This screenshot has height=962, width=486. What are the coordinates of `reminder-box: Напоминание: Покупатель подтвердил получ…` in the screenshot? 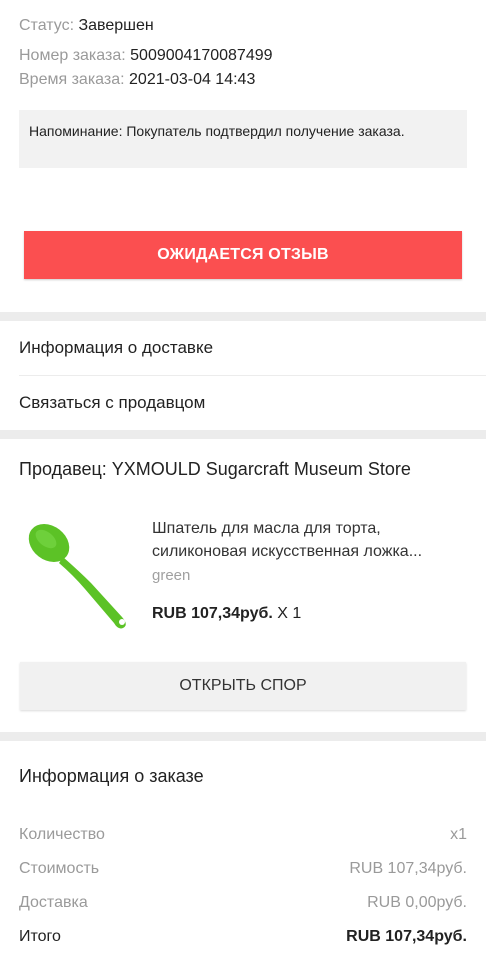 It's located at (243, 139).